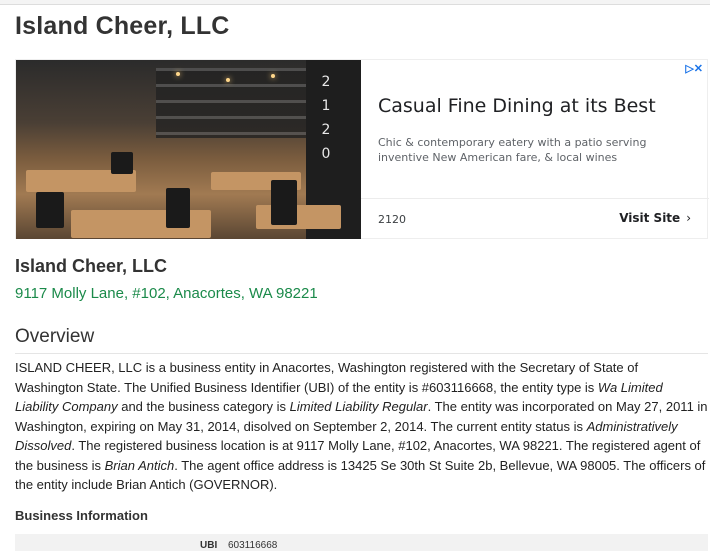  What do you see at coordinates (517, 106) in the screenshot?
I see `ad-headline: Casual Fine Dining at its Best` at bounding box center [517, 106].